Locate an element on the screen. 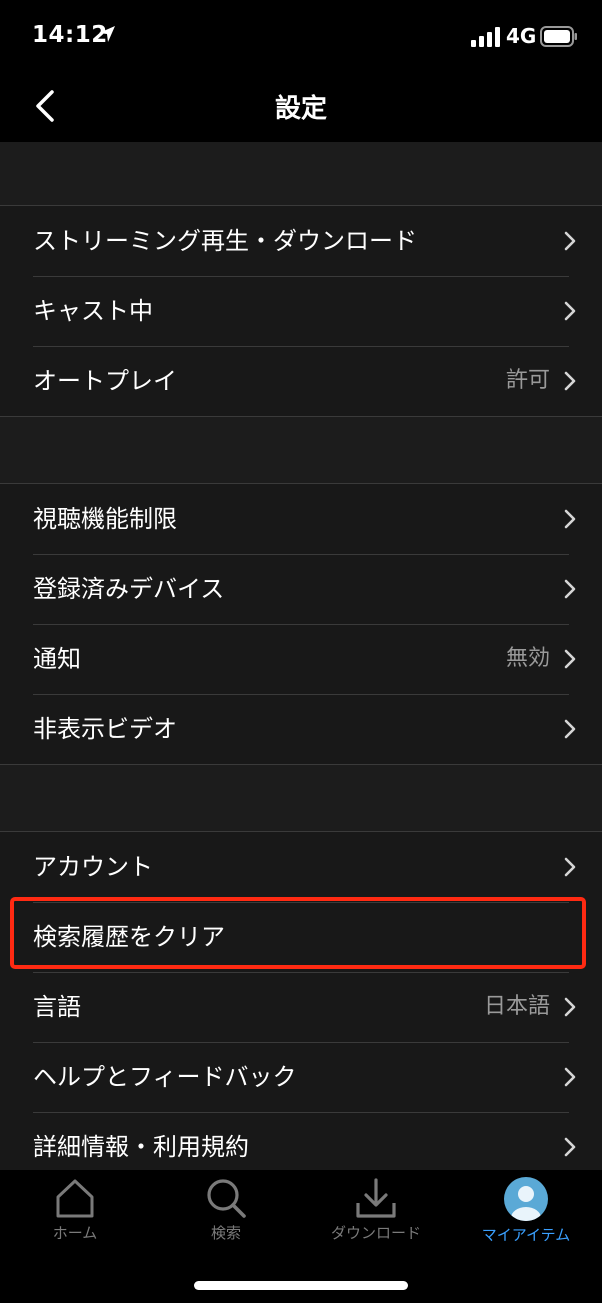 The height and width of the screenshot is (1303, 602). tab-label: ホーム is located at coordinates (75, 1233).